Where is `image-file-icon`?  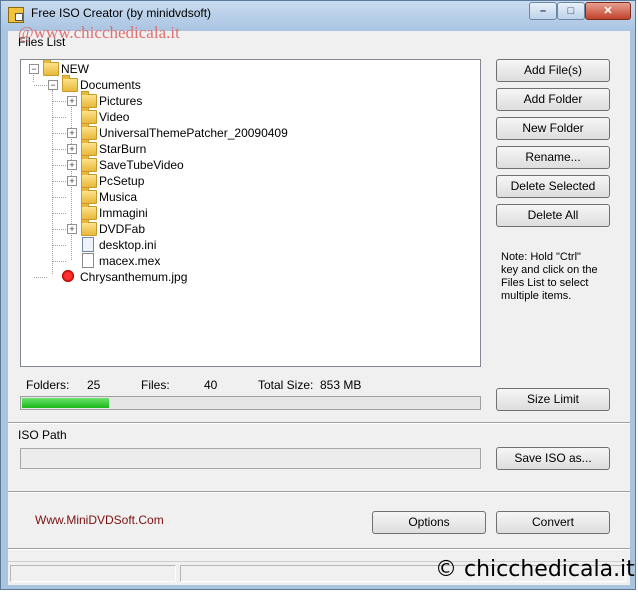 image-file-icon is located at coordinates (68, 276).